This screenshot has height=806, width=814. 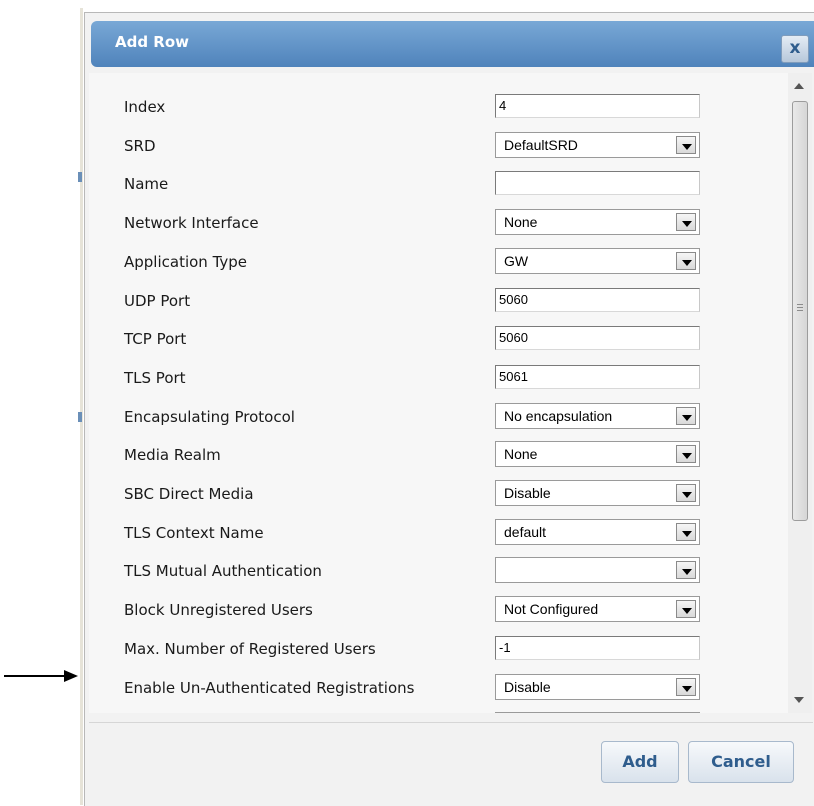 I want to click on form-row: SRD DefaultSRD, so click(x=441, y=145).